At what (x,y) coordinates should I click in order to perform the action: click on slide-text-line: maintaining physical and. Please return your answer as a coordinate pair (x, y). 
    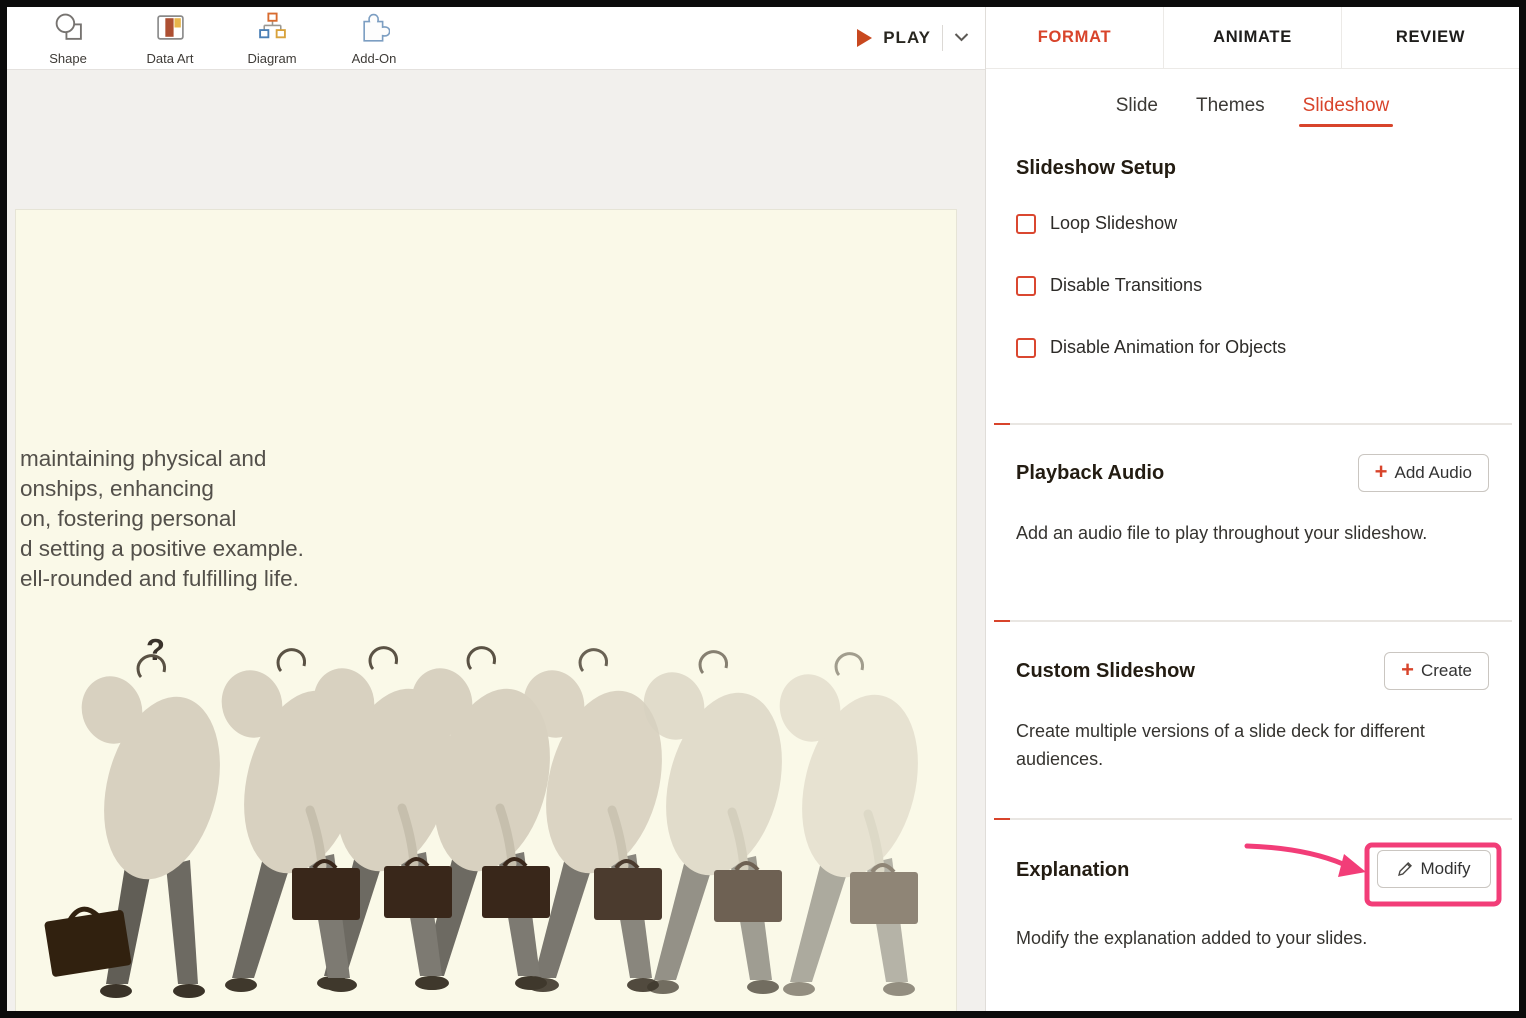
    Looking at the image, I should click on (143, 458).